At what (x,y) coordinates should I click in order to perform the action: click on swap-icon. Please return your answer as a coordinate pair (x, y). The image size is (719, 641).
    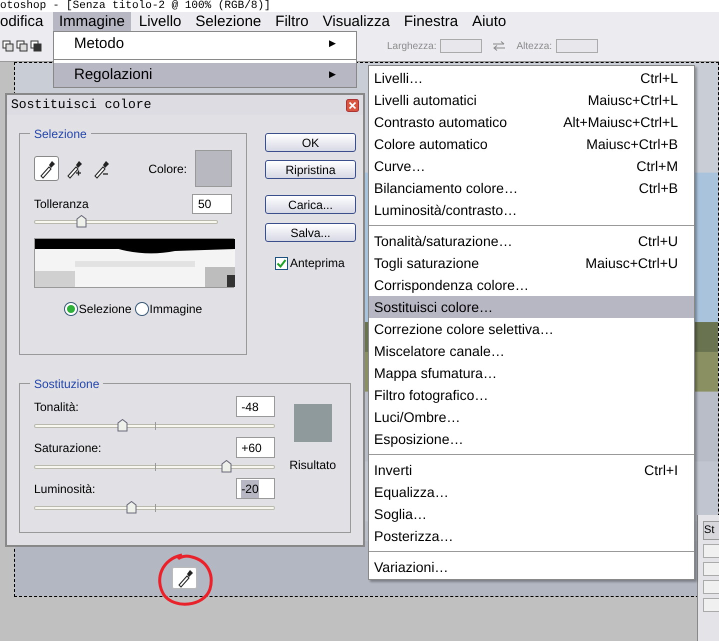
    Looking at the image, I should click on (499, 46).